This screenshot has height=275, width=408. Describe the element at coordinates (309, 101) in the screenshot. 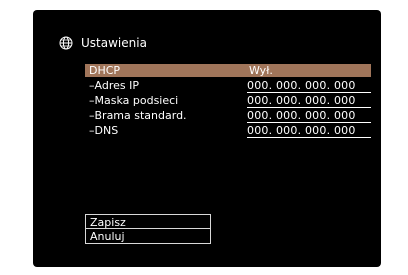

I see `subnet-mask-field: 000. 000. 000. 000` at that location.